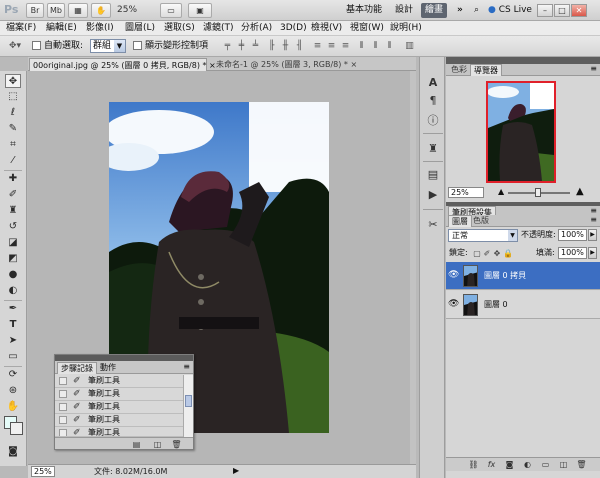 The width and height of the screenshot is (600, 478). I want to click on menu-window: 視窗(W), so click(367, 28).